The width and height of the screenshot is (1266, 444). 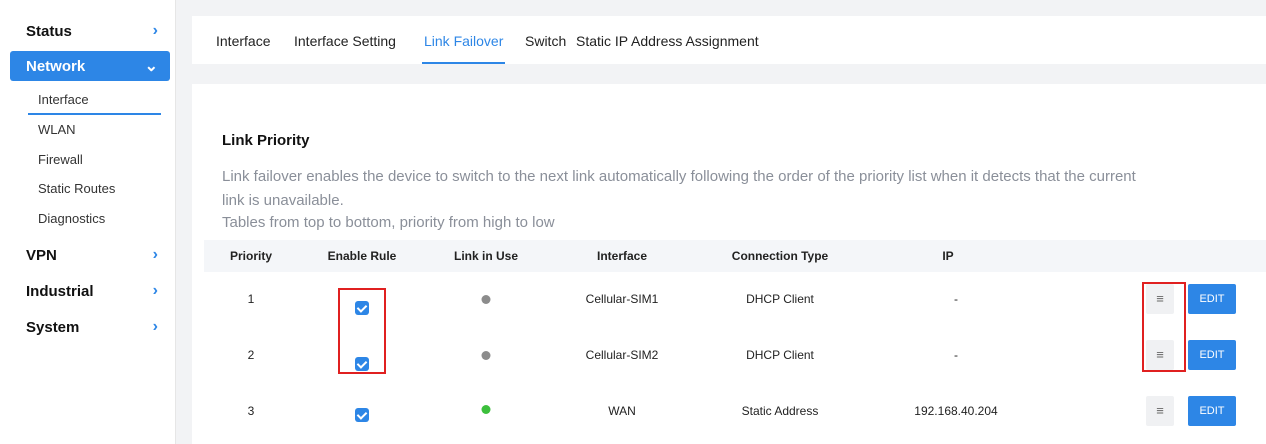 What do you see at coordinates (266, 140) in the screenshot?
I see `section-title: Link Priority` at bounding box center [266, 140].